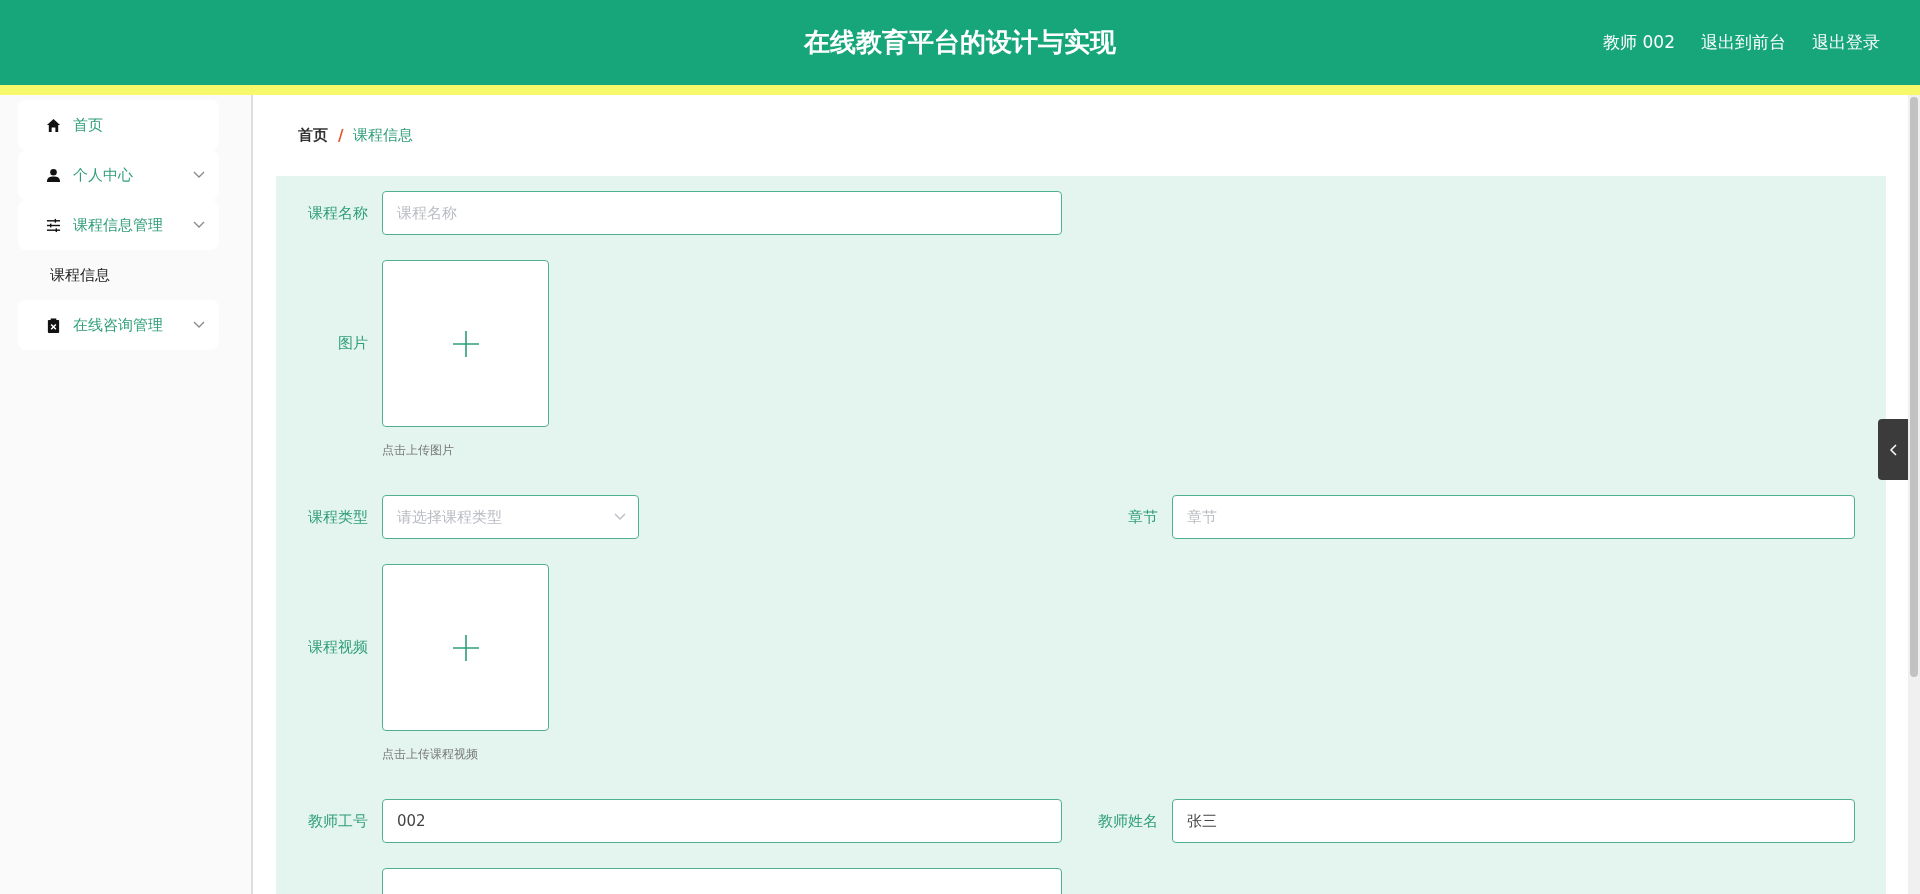 The image size is (1920, 894). Describe the element at coordinates (430, 754) in the screenshot. I see `upload-hint: 点击上传课程视频` at that location.